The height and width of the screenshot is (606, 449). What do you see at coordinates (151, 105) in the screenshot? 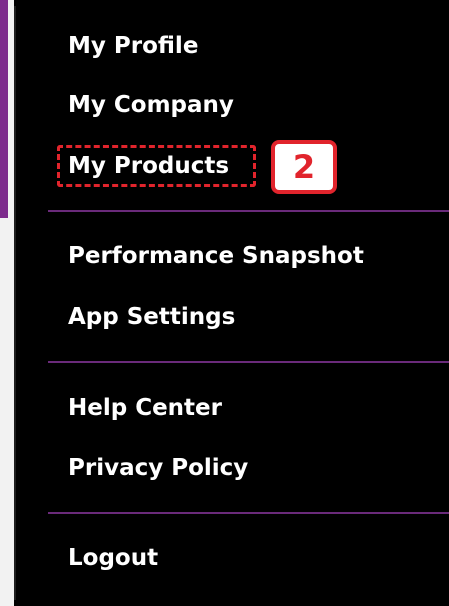
I see `menu-item-my-company: My Company` at bounding box center [151, 105].